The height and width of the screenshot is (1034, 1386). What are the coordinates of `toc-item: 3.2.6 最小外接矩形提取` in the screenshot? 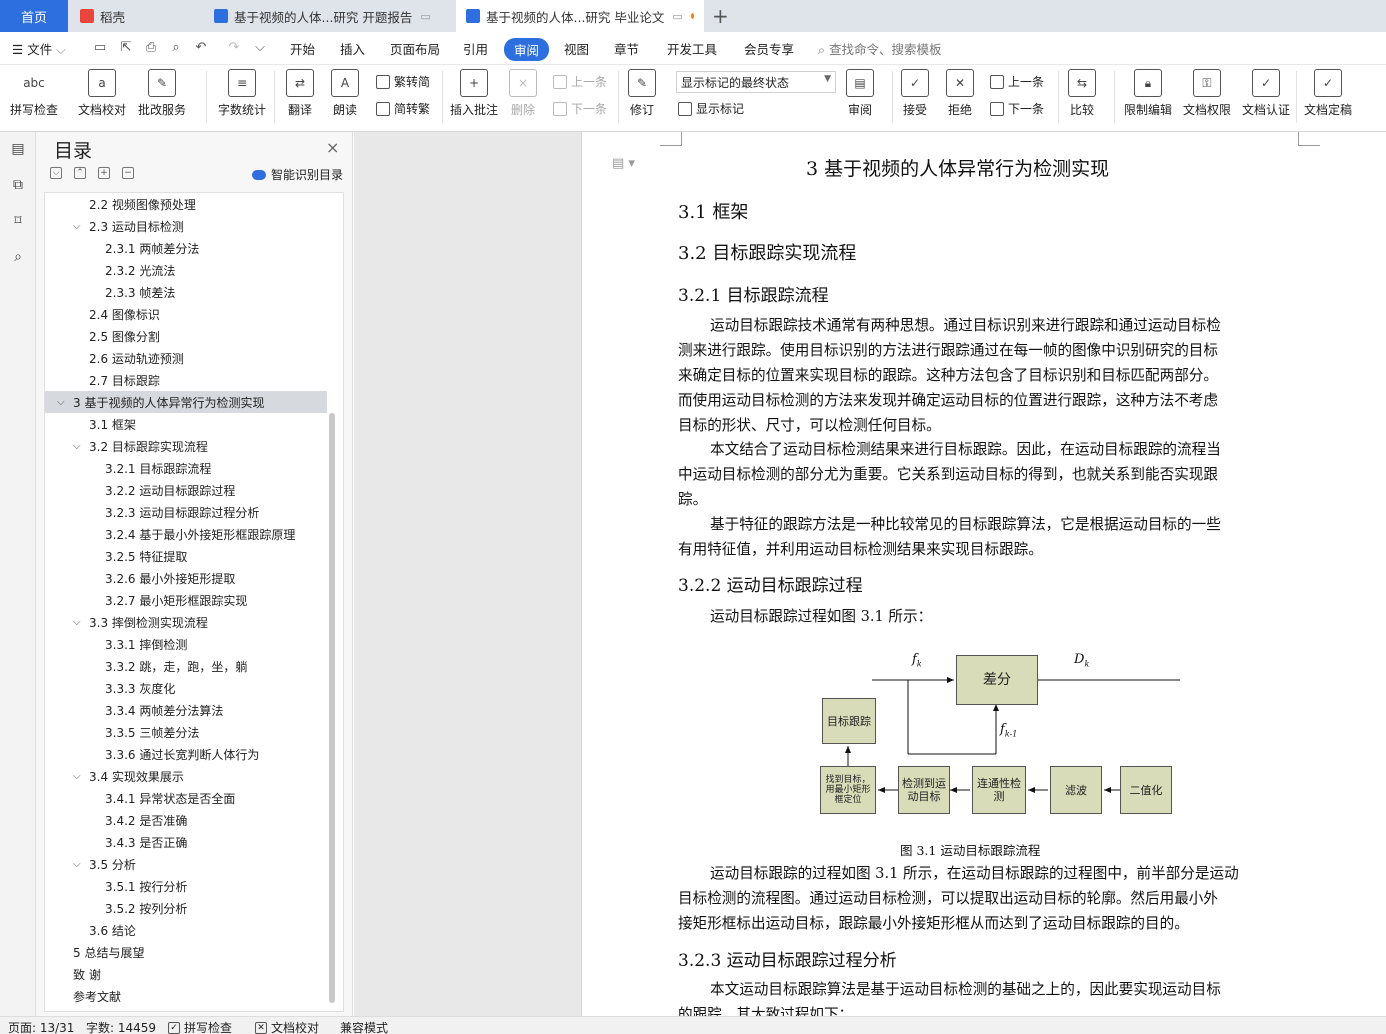 It's located at (186, 578).